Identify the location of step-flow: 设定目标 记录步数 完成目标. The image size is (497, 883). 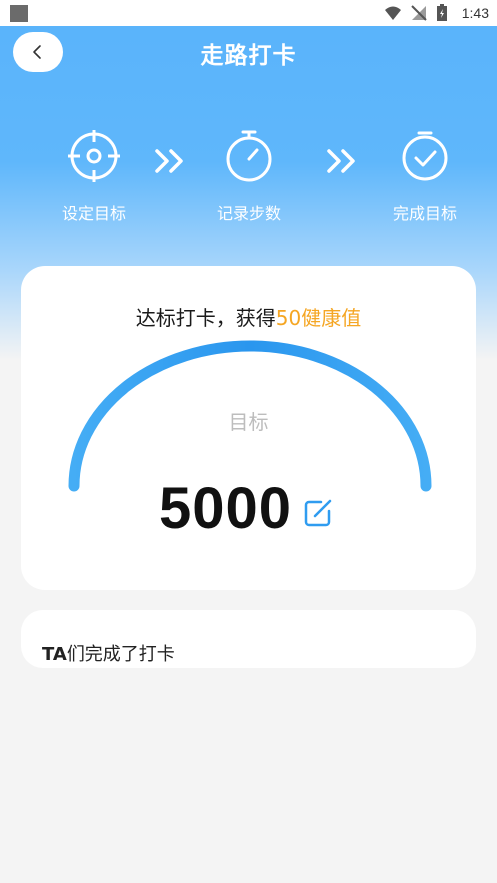
(248, 178).